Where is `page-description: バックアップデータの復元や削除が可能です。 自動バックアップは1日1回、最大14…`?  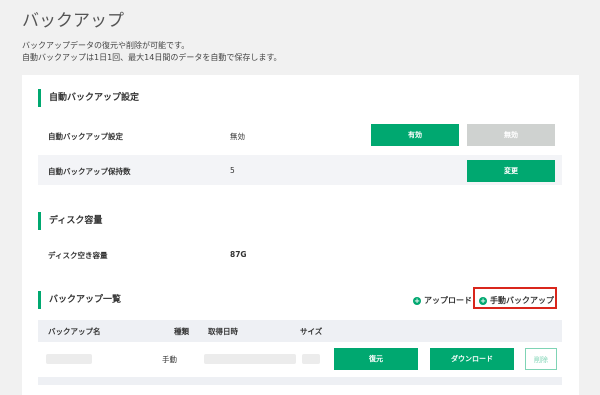 page-description: バックアップデータの復元や削除が可能です。 自動バックアップは1日1回、最大14… is located at coordinates (152, 52).